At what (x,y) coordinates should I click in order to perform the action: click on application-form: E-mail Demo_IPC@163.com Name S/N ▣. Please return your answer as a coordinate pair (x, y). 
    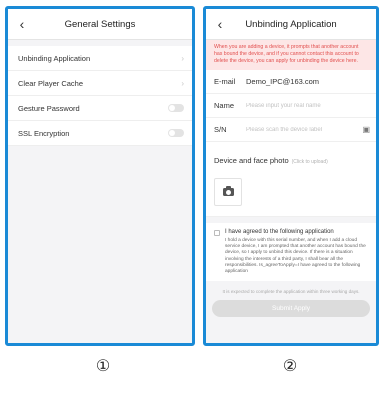
    Looking at the image, I should click on (291, 106).